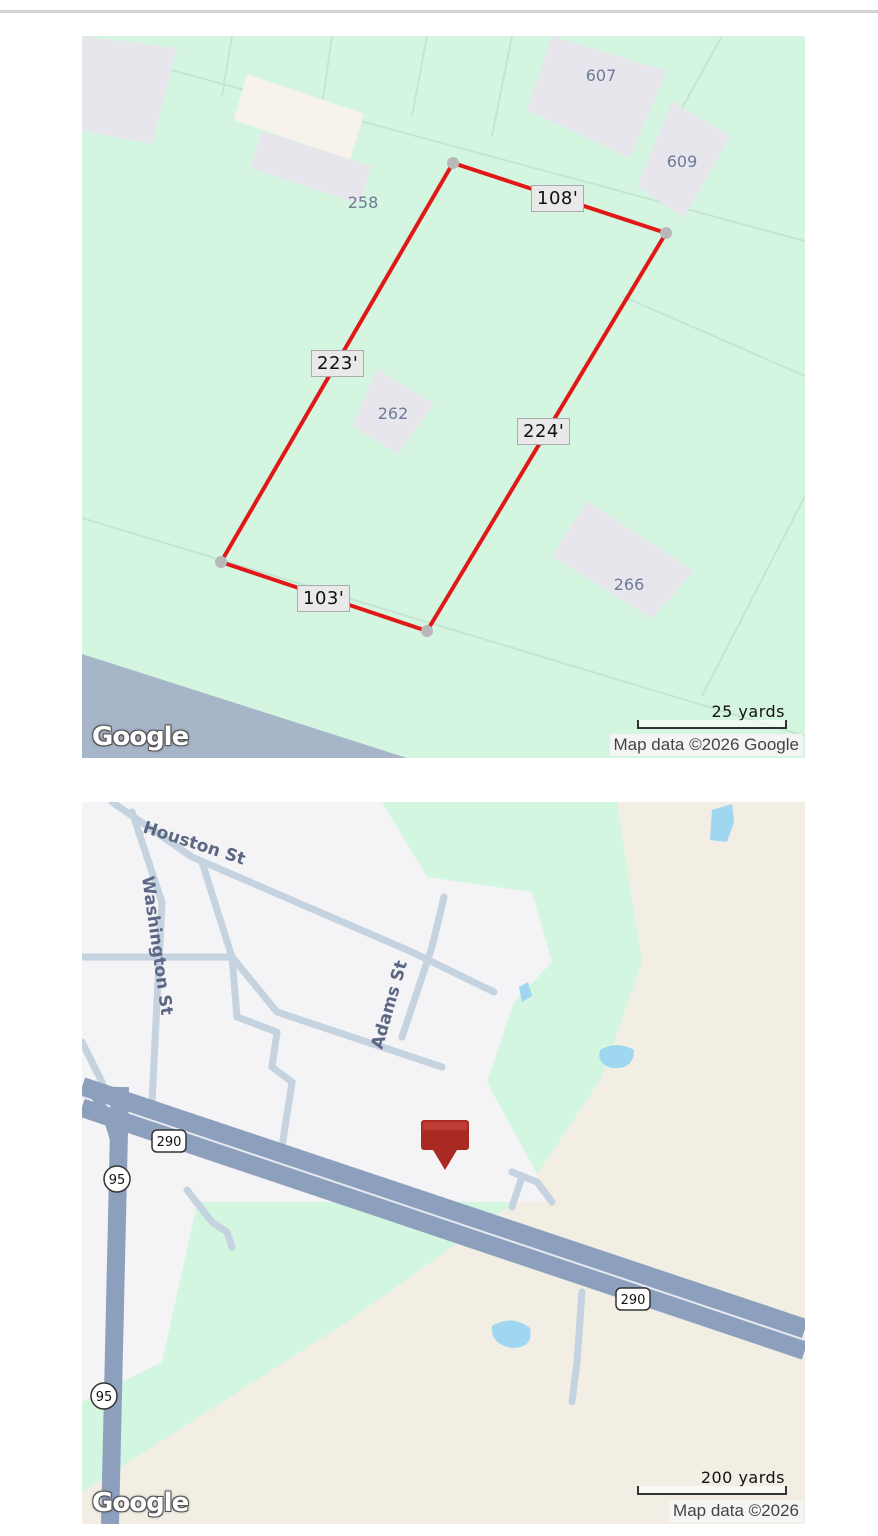 The image size is (878, 1536). Describe the element at coordinates (629, 584) in the screenshot. I see `lot-number-266: 266` at that location.